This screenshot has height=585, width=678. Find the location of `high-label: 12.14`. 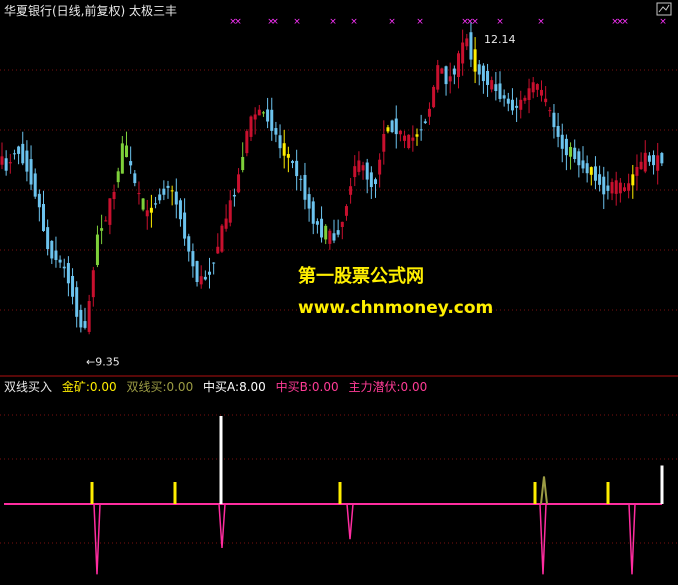

high-label: 12.14 is located at coordinates (500, 39).